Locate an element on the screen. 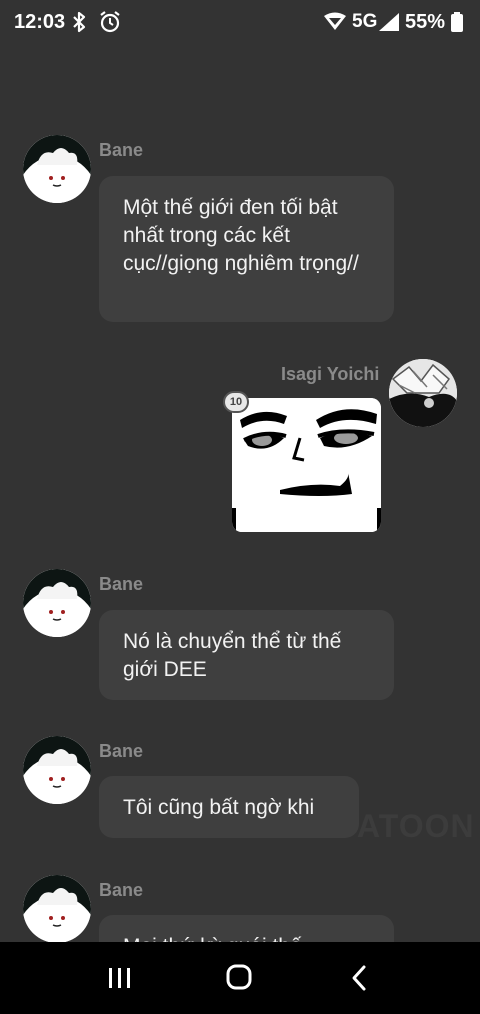 The image size is (480, 1014). status-time: 12:03 is located at coordinates (40, 22).